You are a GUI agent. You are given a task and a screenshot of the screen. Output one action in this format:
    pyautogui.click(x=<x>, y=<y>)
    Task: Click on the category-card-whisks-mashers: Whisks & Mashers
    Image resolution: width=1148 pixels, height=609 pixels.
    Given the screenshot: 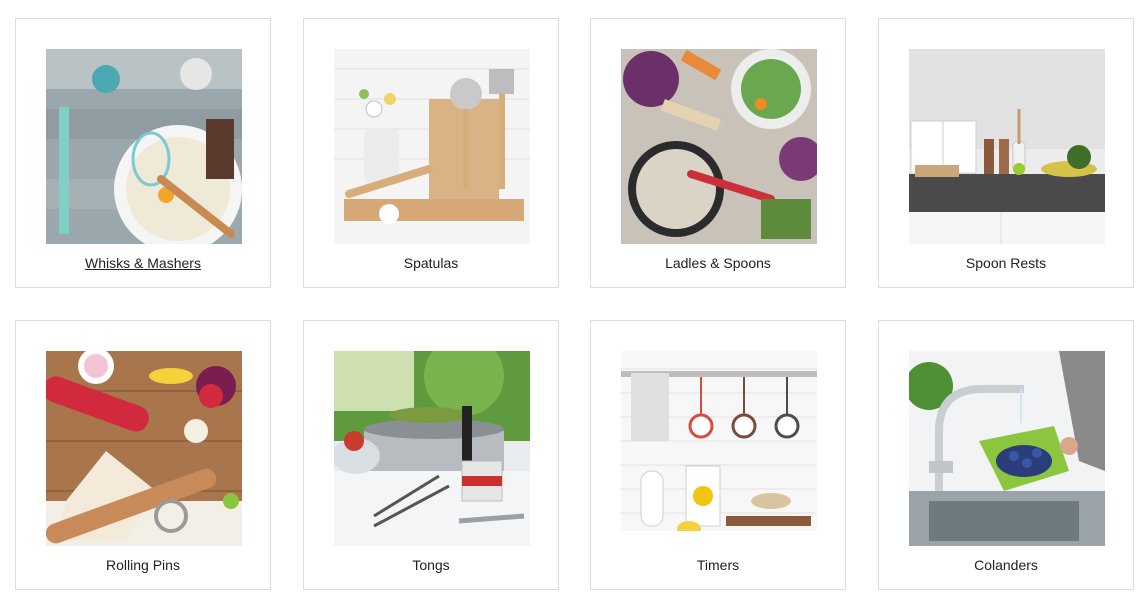 What is the action you would take?
    pyautogui.click(x=143, y=153)
    